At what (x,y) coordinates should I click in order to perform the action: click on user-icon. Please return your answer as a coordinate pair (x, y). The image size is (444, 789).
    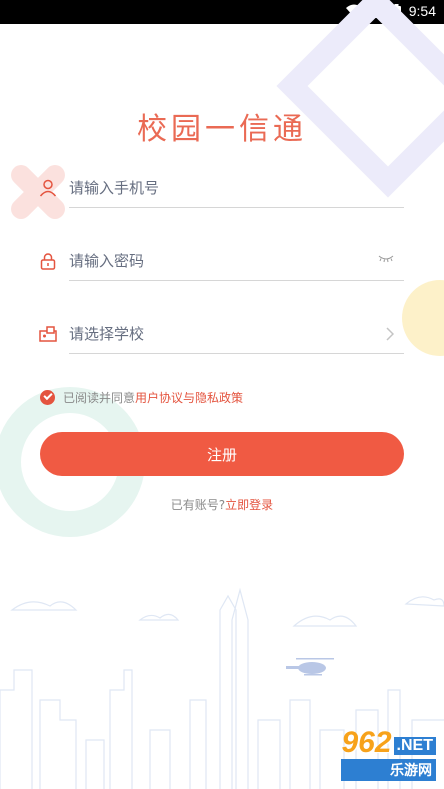
    Looking at the image, I should click on (48, 188).